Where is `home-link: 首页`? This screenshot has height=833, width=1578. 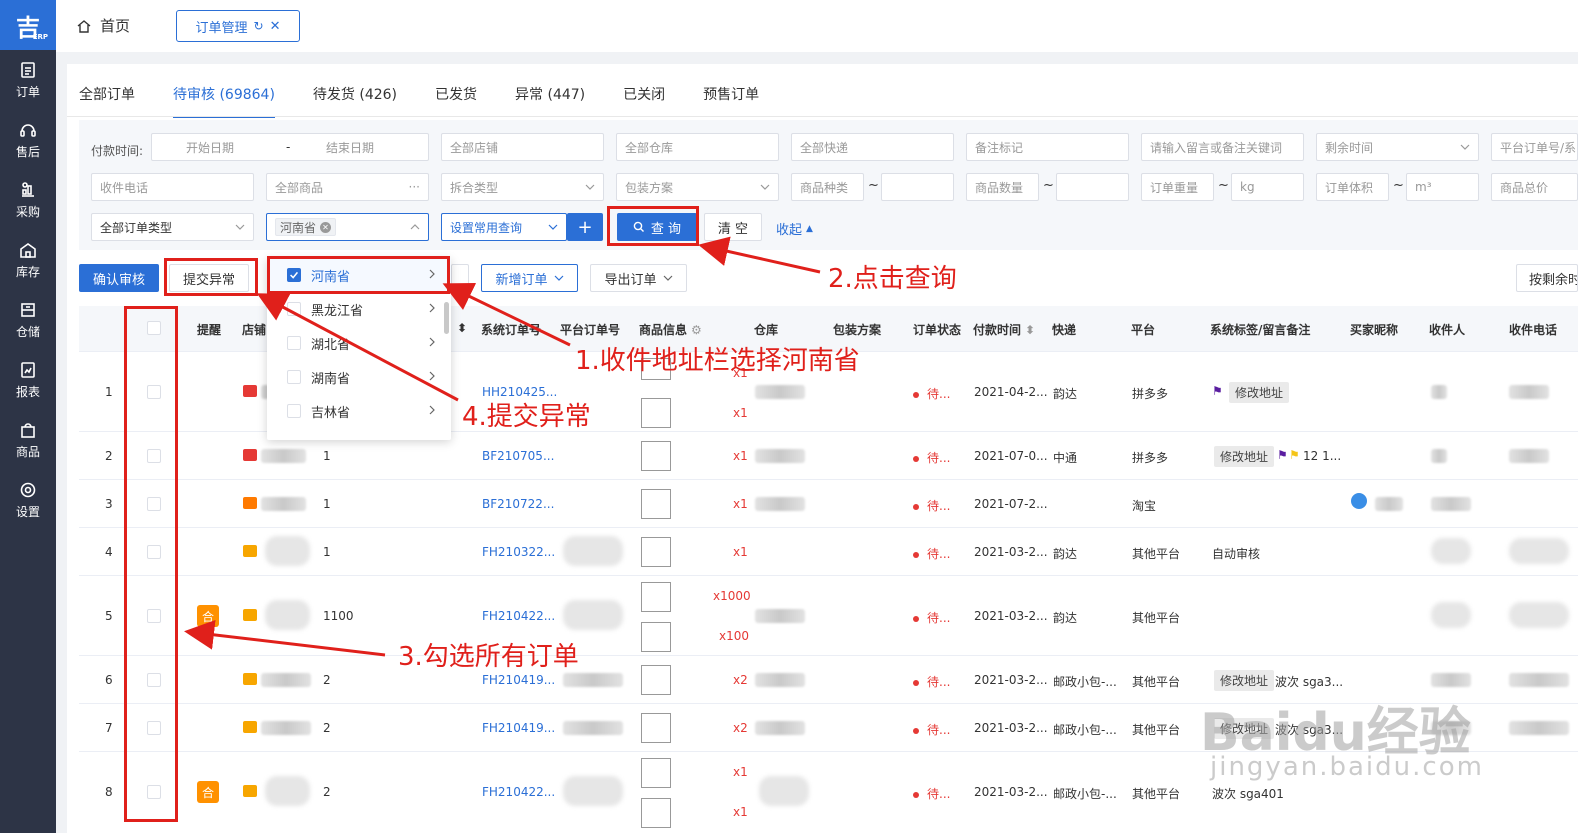 home-link: 首页 is located at coordinates (103, 25).